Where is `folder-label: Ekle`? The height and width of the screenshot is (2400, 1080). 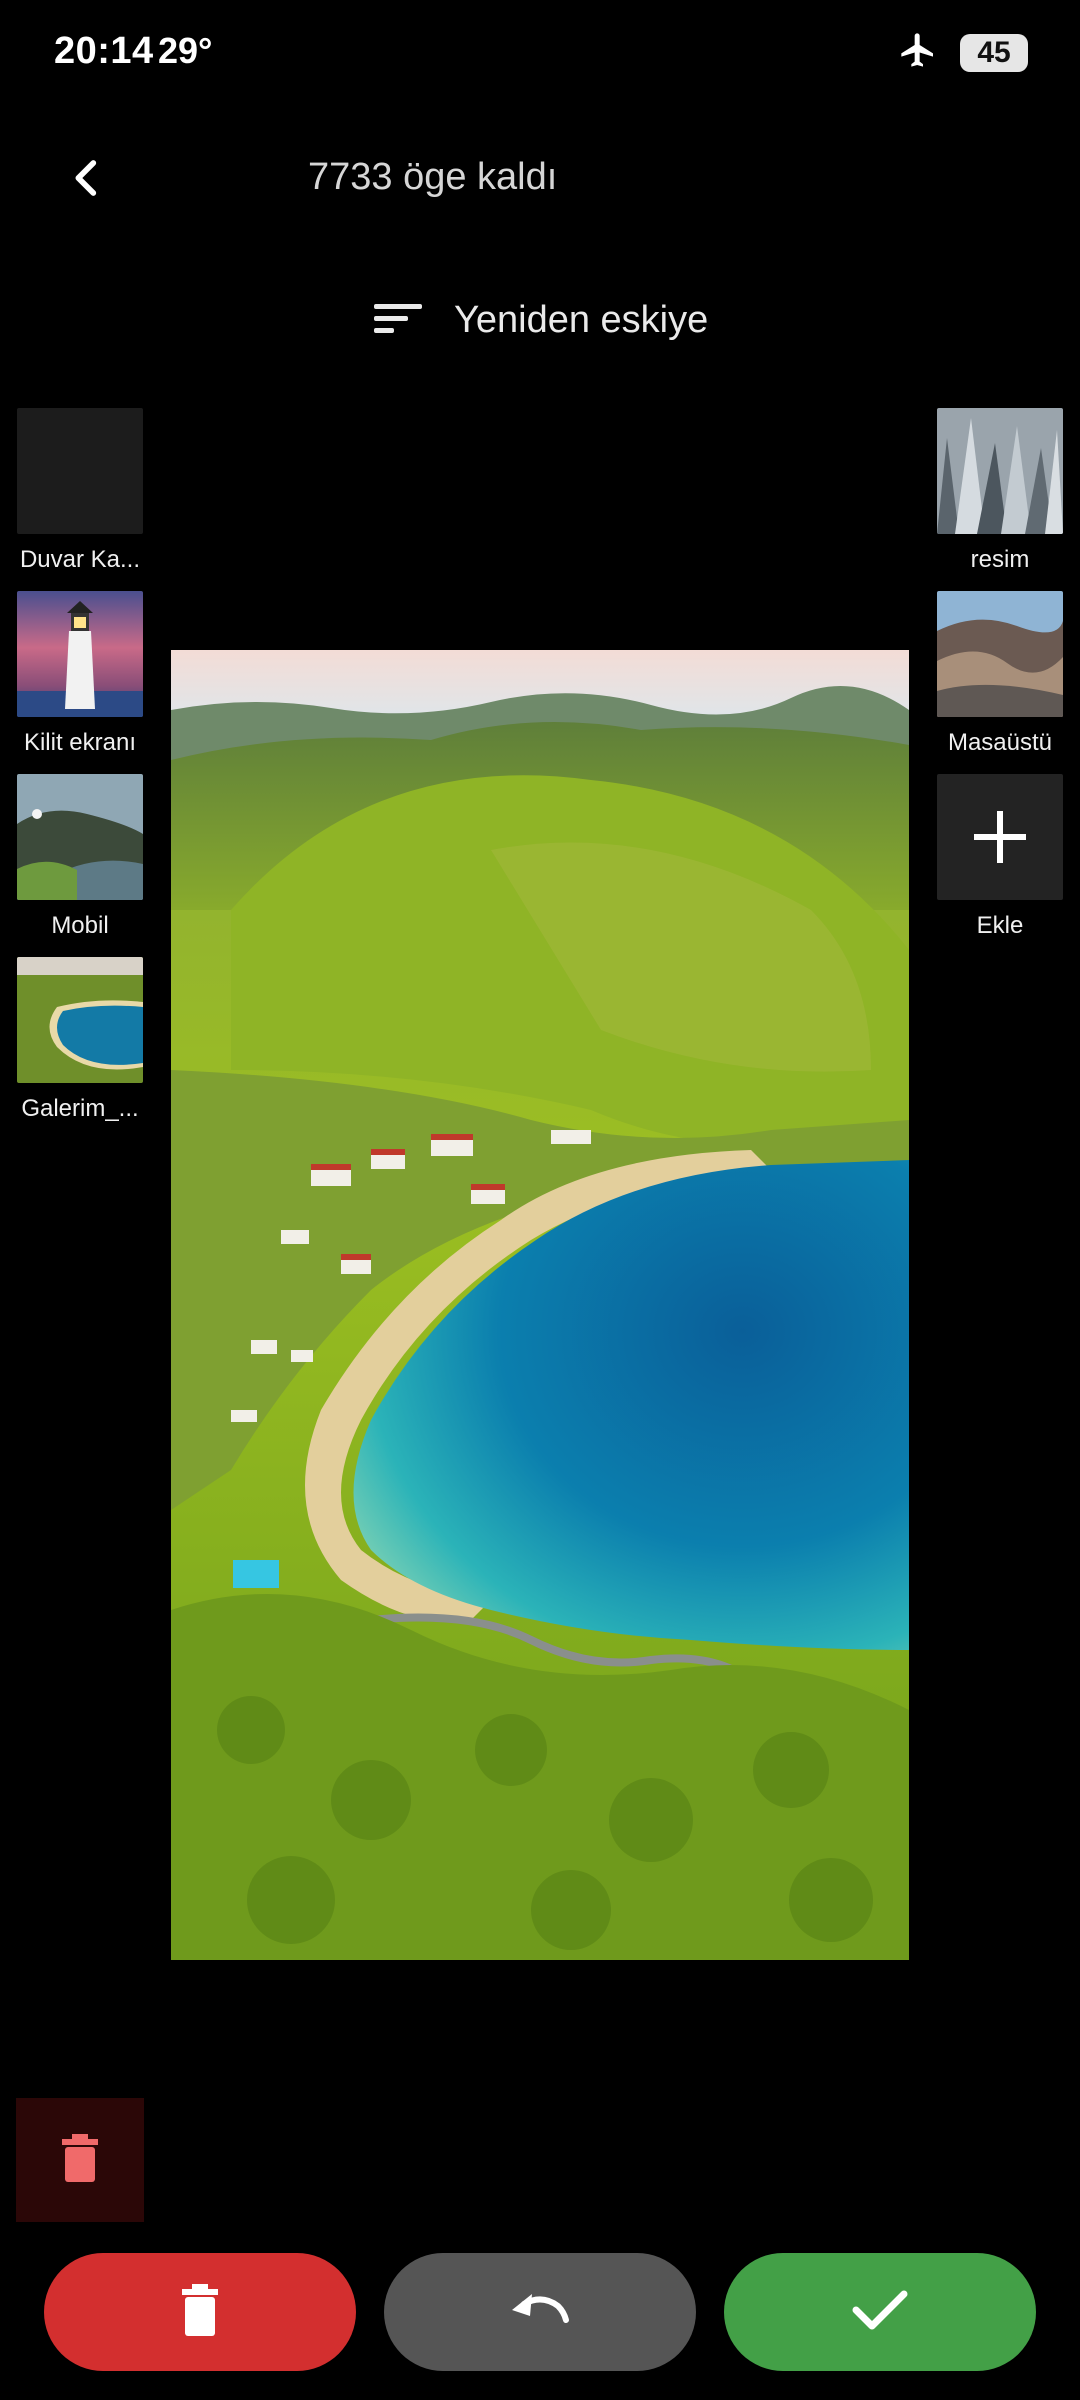 folder-label: Ekle is located at coordinates (1000, 925).